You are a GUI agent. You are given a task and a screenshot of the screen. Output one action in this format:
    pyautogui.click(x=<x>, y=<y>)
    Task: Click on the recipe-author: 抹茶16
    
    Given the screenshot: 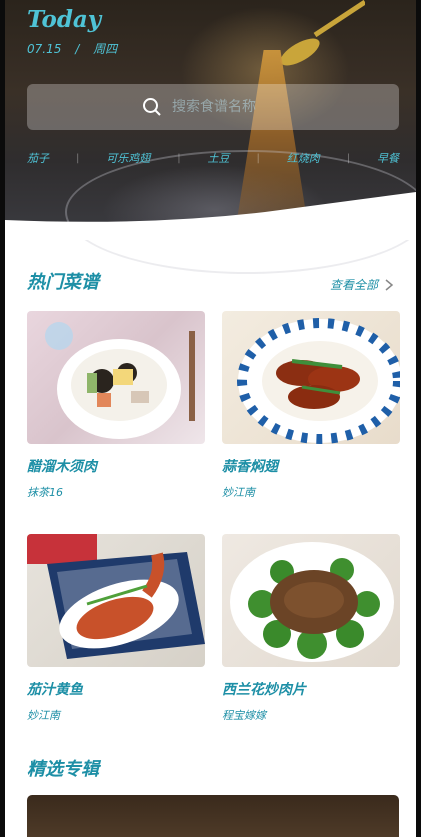 What is the action you would take?
    pyautogui.click(x=116, y=492)
    